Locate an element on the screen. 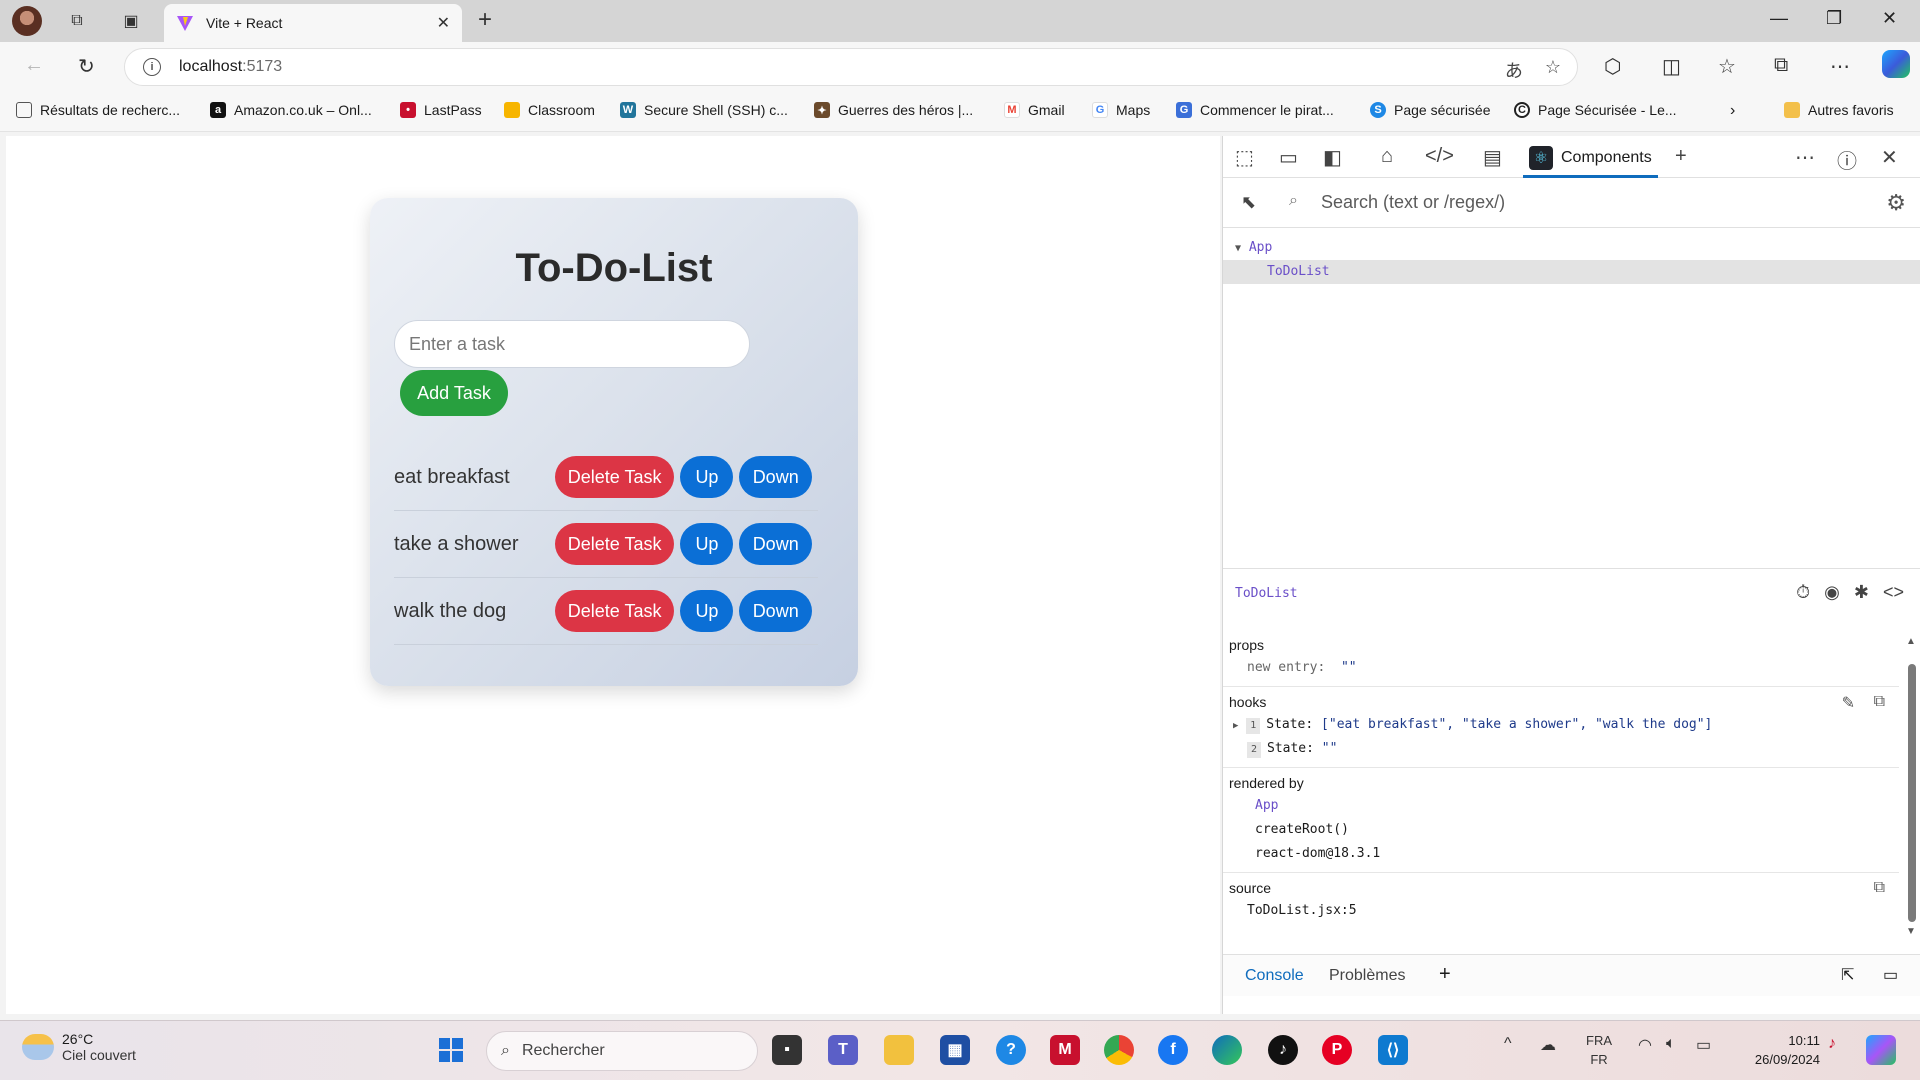 The width and height of the screenshot is (1920, 1080). help-icon: ⓘ is located at coordinates (1847, 159).